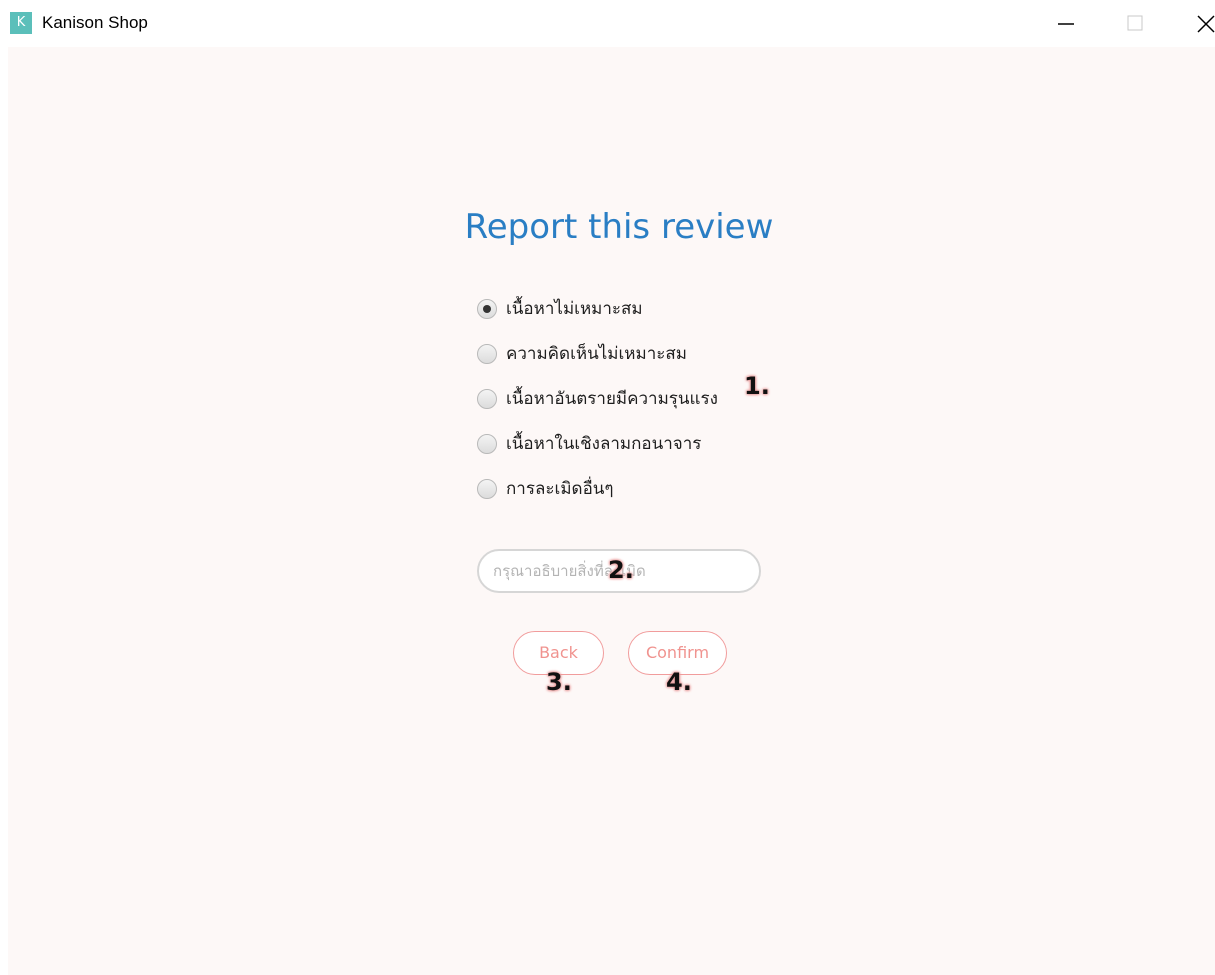 Image resolution: width=1215 pixels, height=975 pixels. Describe the element at coordinates (619, 227) in the screenshot. I see `page-title: Report this review` at that location.